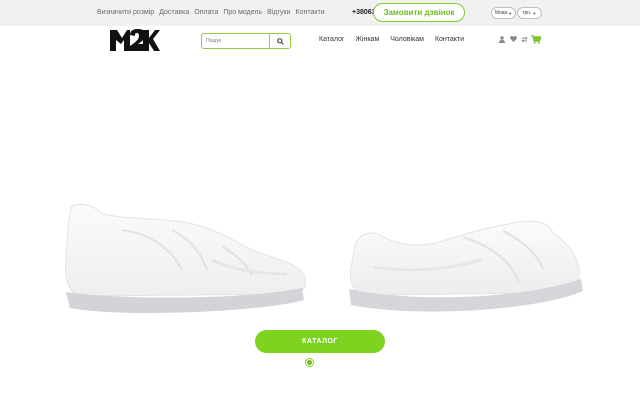  I want to click on currency-select: грн. ▼, so click(529, 13).